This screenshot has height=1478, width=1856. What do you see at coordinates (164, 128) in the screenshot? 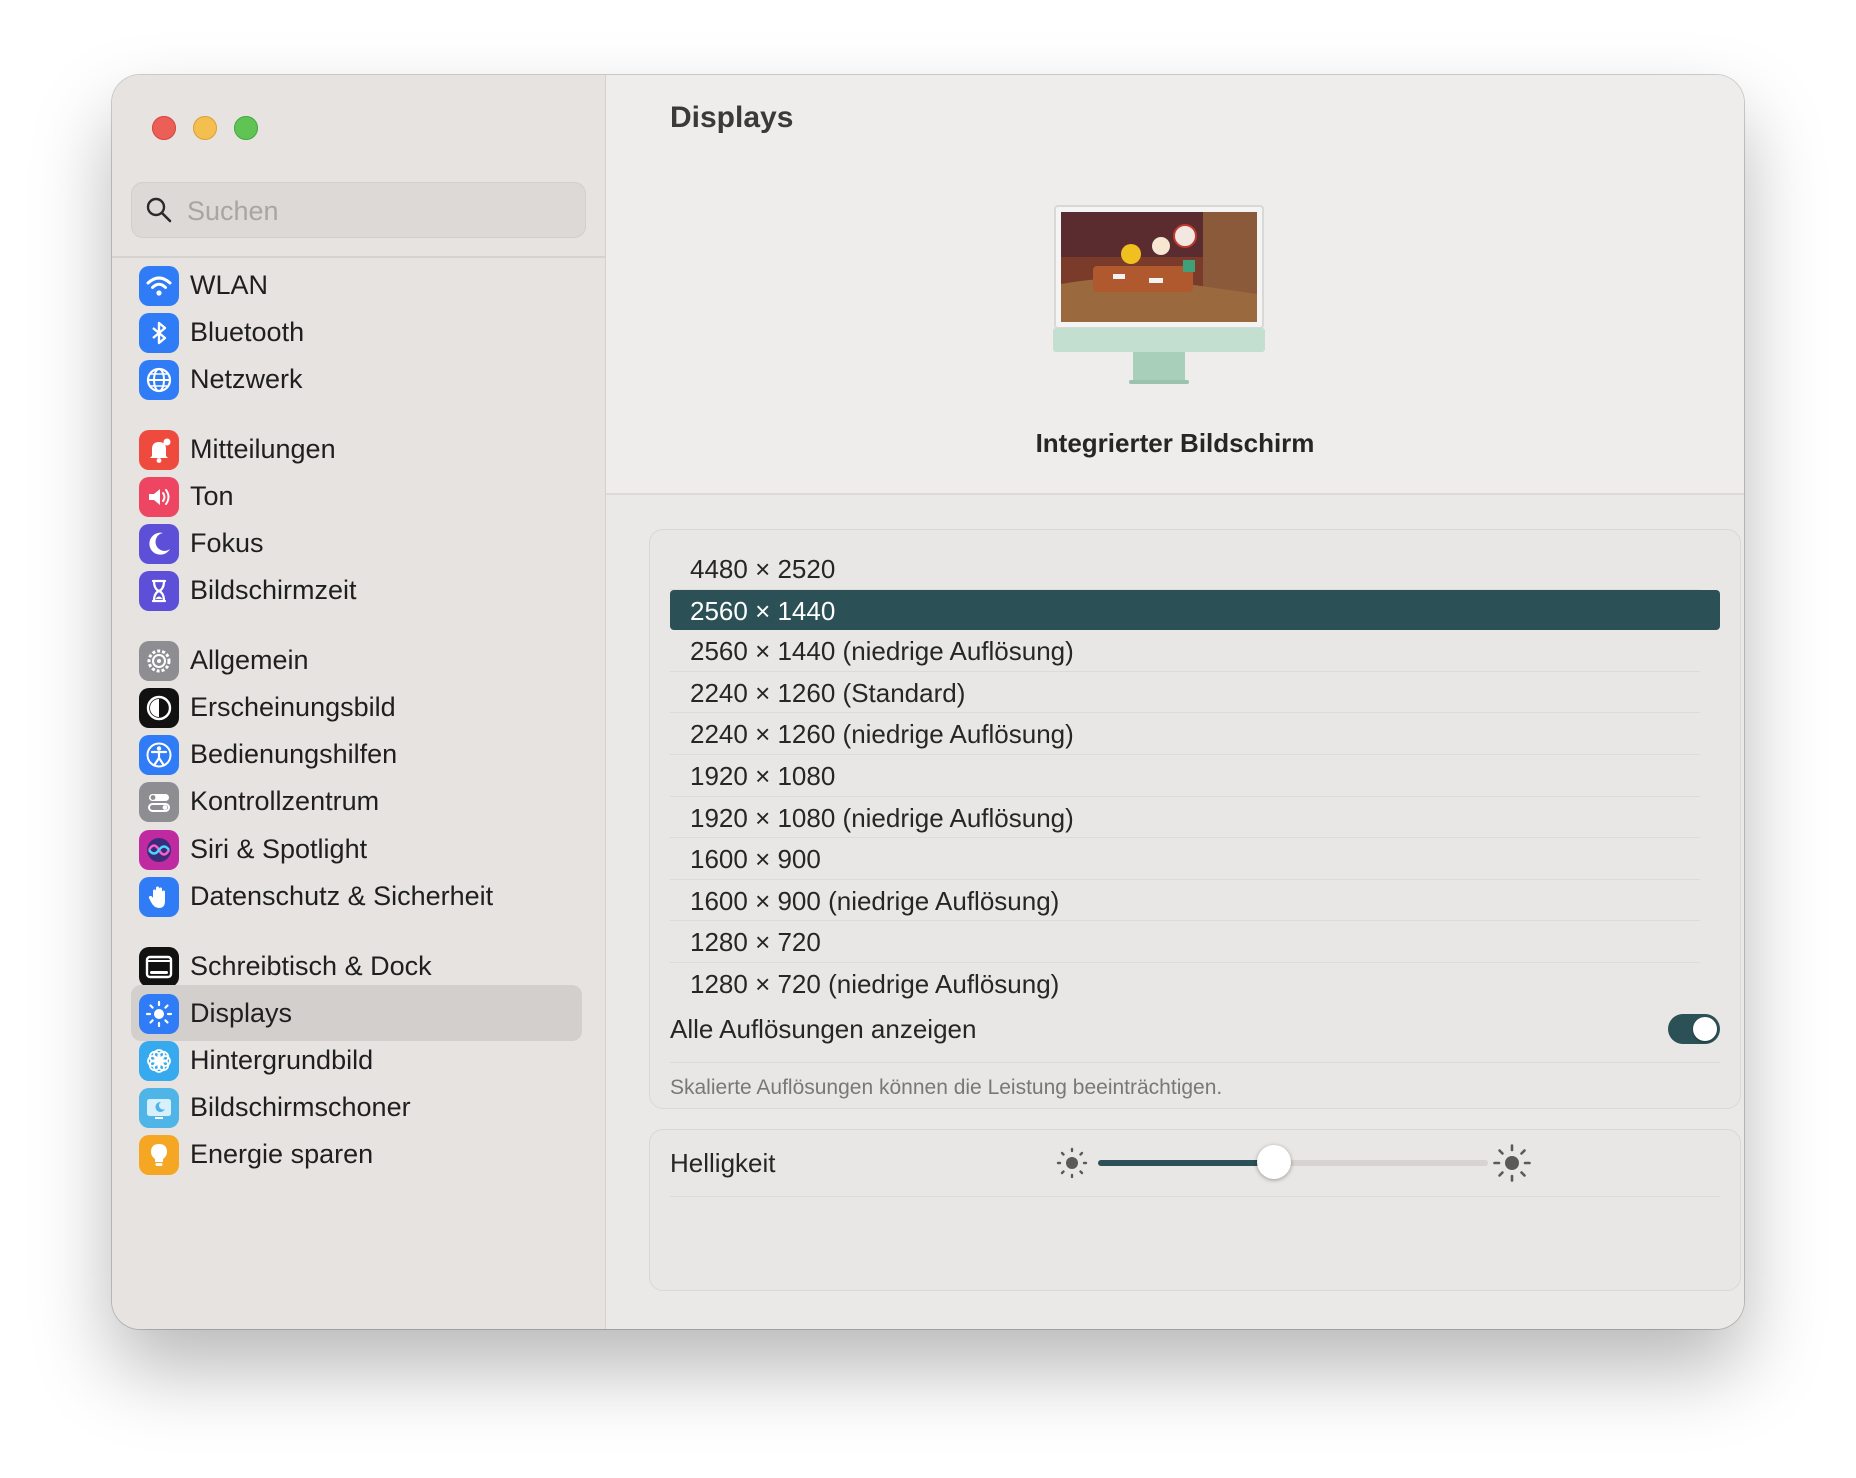
I see `close-button` at bounding box center [164, 128].